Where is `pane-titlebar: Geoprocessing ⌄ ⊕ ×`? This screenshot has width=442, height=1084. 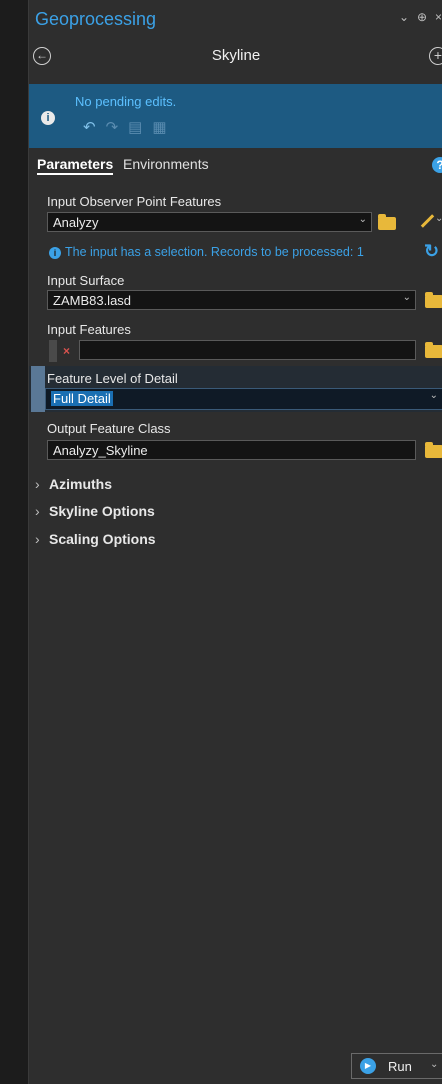 pane-titlebar: Geoprocessing ⌄ ⊕ × is located at coordinates (235, 20).